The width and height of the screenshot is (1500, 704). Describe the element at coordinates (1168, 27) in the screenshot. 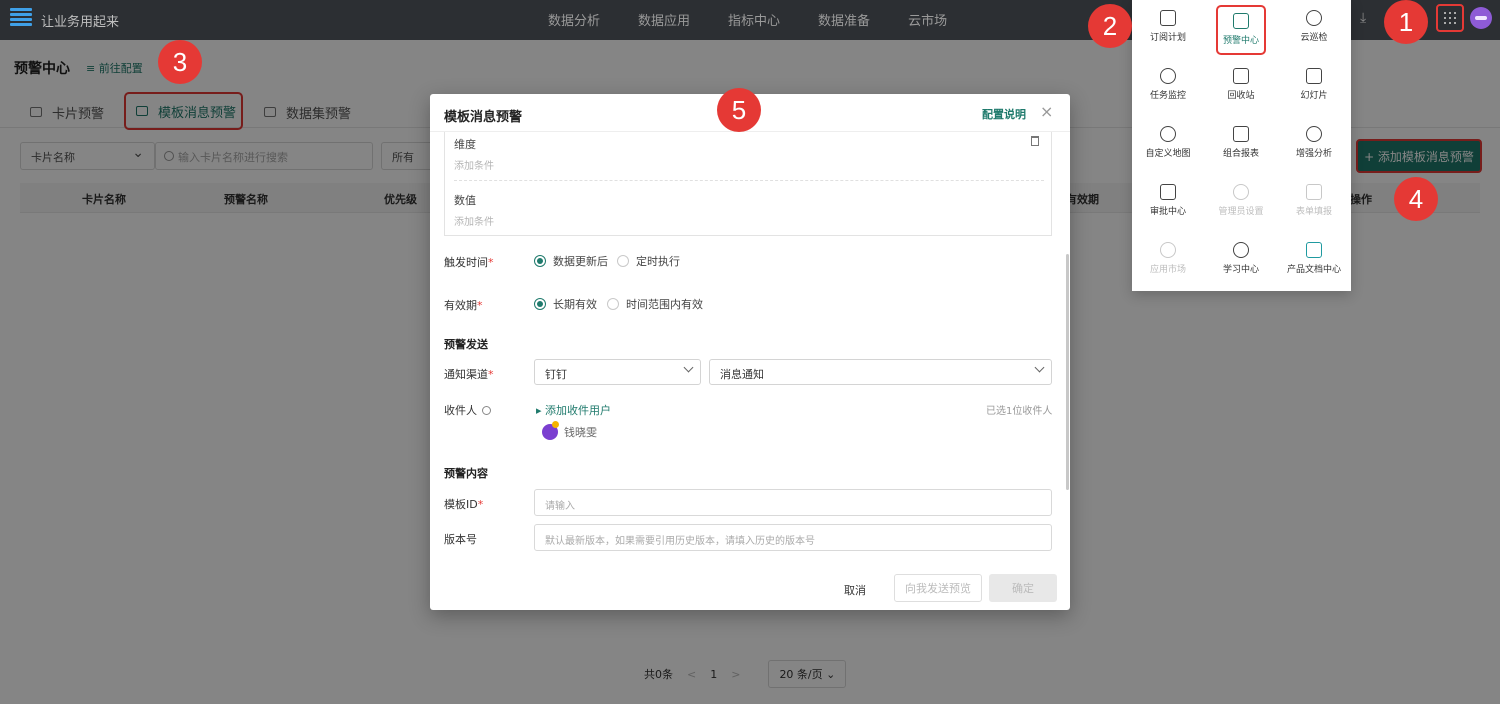

I see `app-subscription-plan: 订阅计划` at that location.